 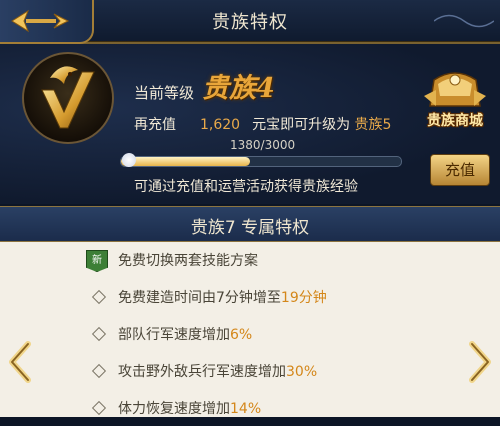 I want to click on chevron-right-icon, so click(x=481, y=362).